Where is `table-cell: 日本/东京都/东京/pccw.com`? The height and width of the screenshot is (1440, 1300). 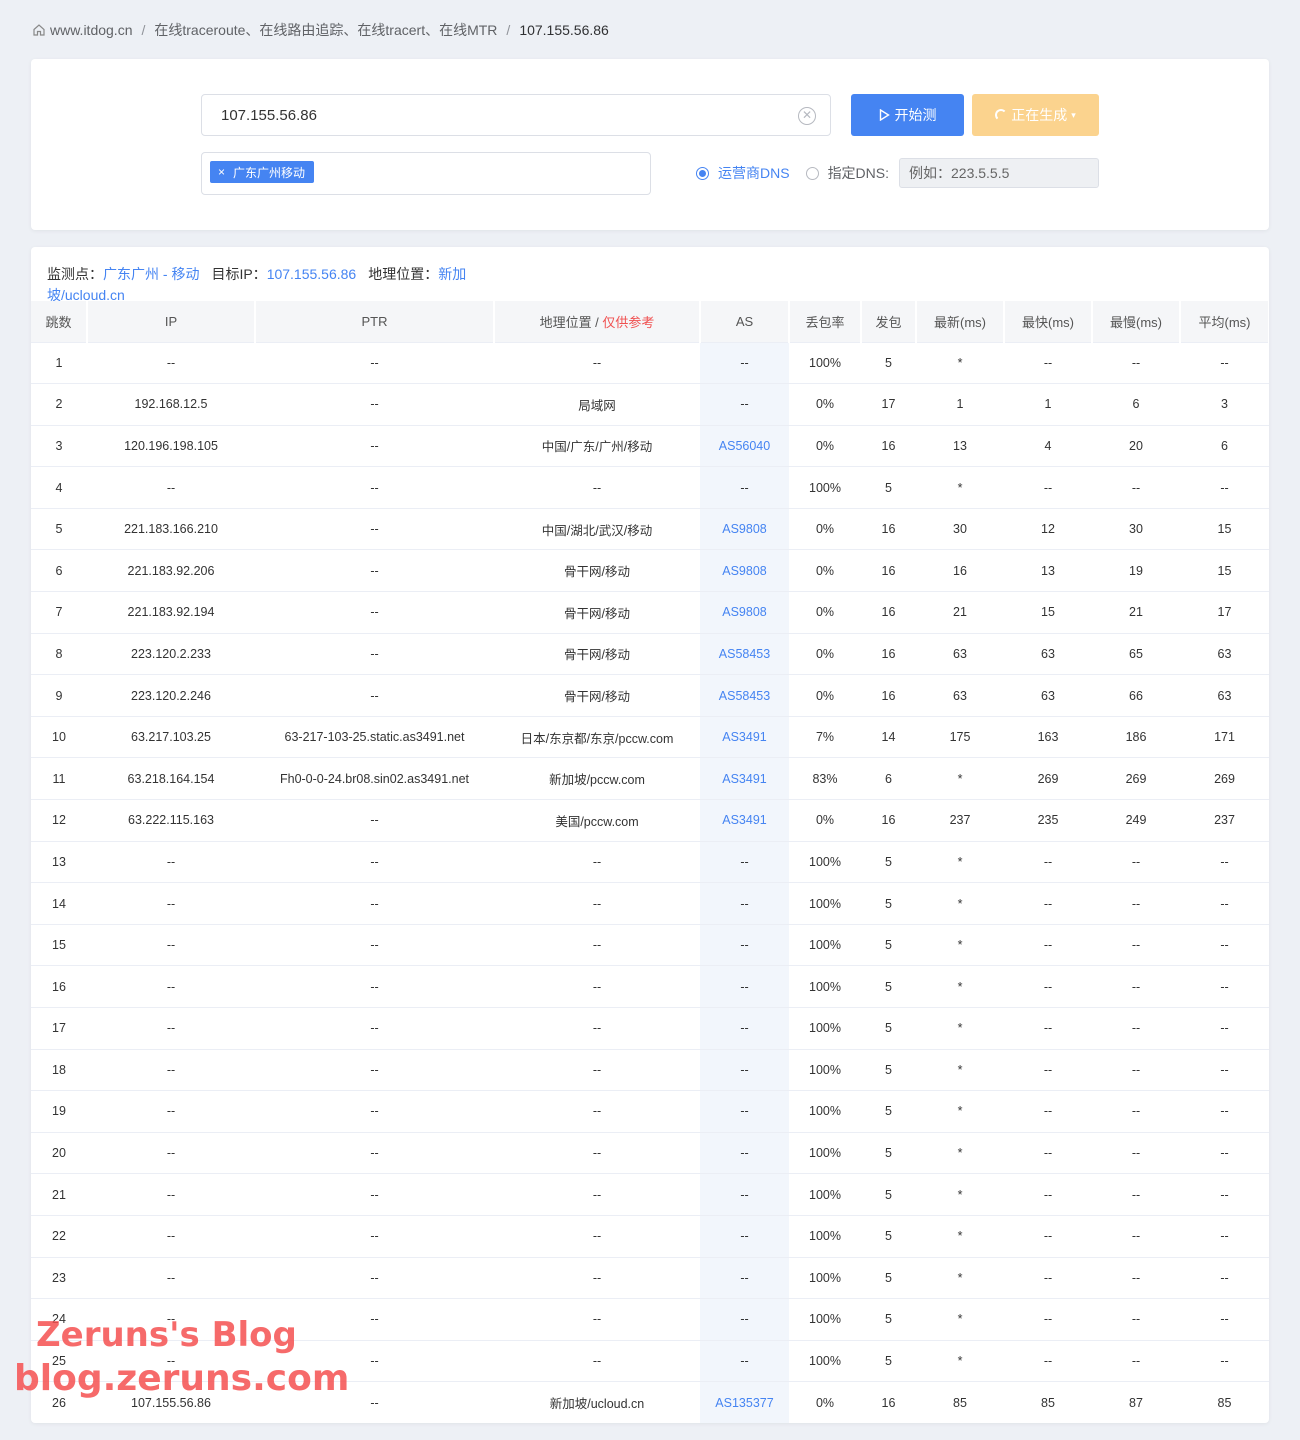
table-cell: 日本/东京都/东京/pccw.com is located at coordinates (597, 736).